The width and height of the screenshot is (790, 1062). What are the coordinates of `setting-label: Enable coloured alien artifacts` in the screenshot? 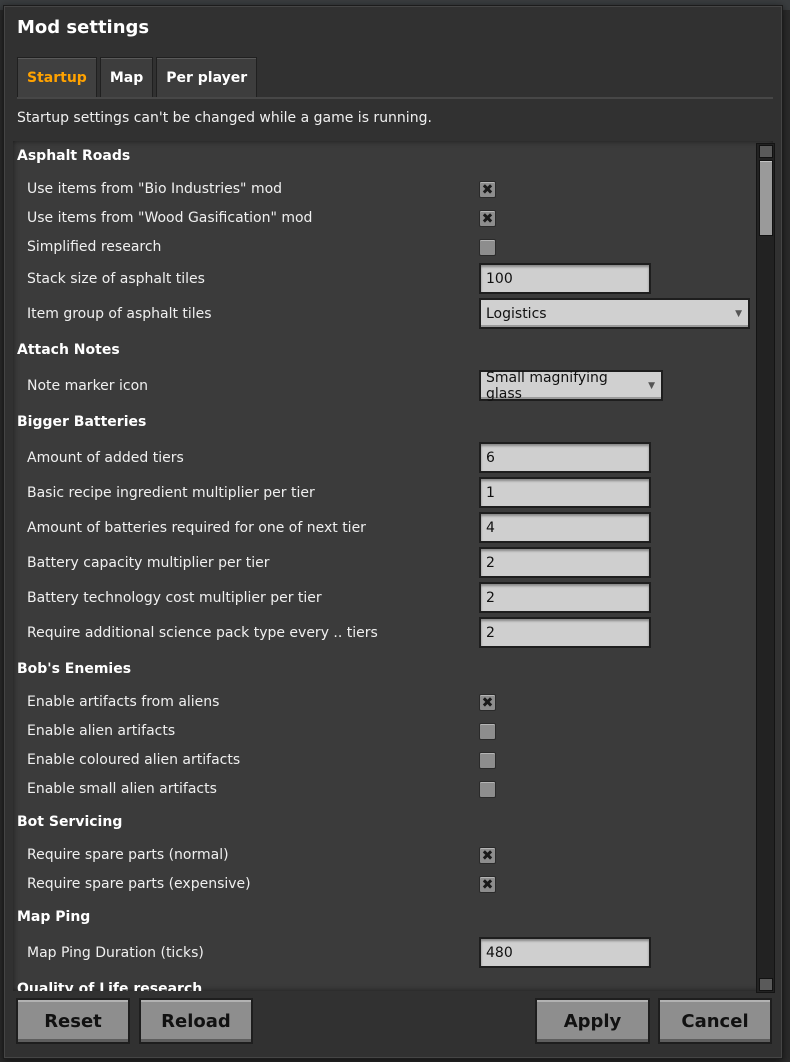 It's located at (134, 760).